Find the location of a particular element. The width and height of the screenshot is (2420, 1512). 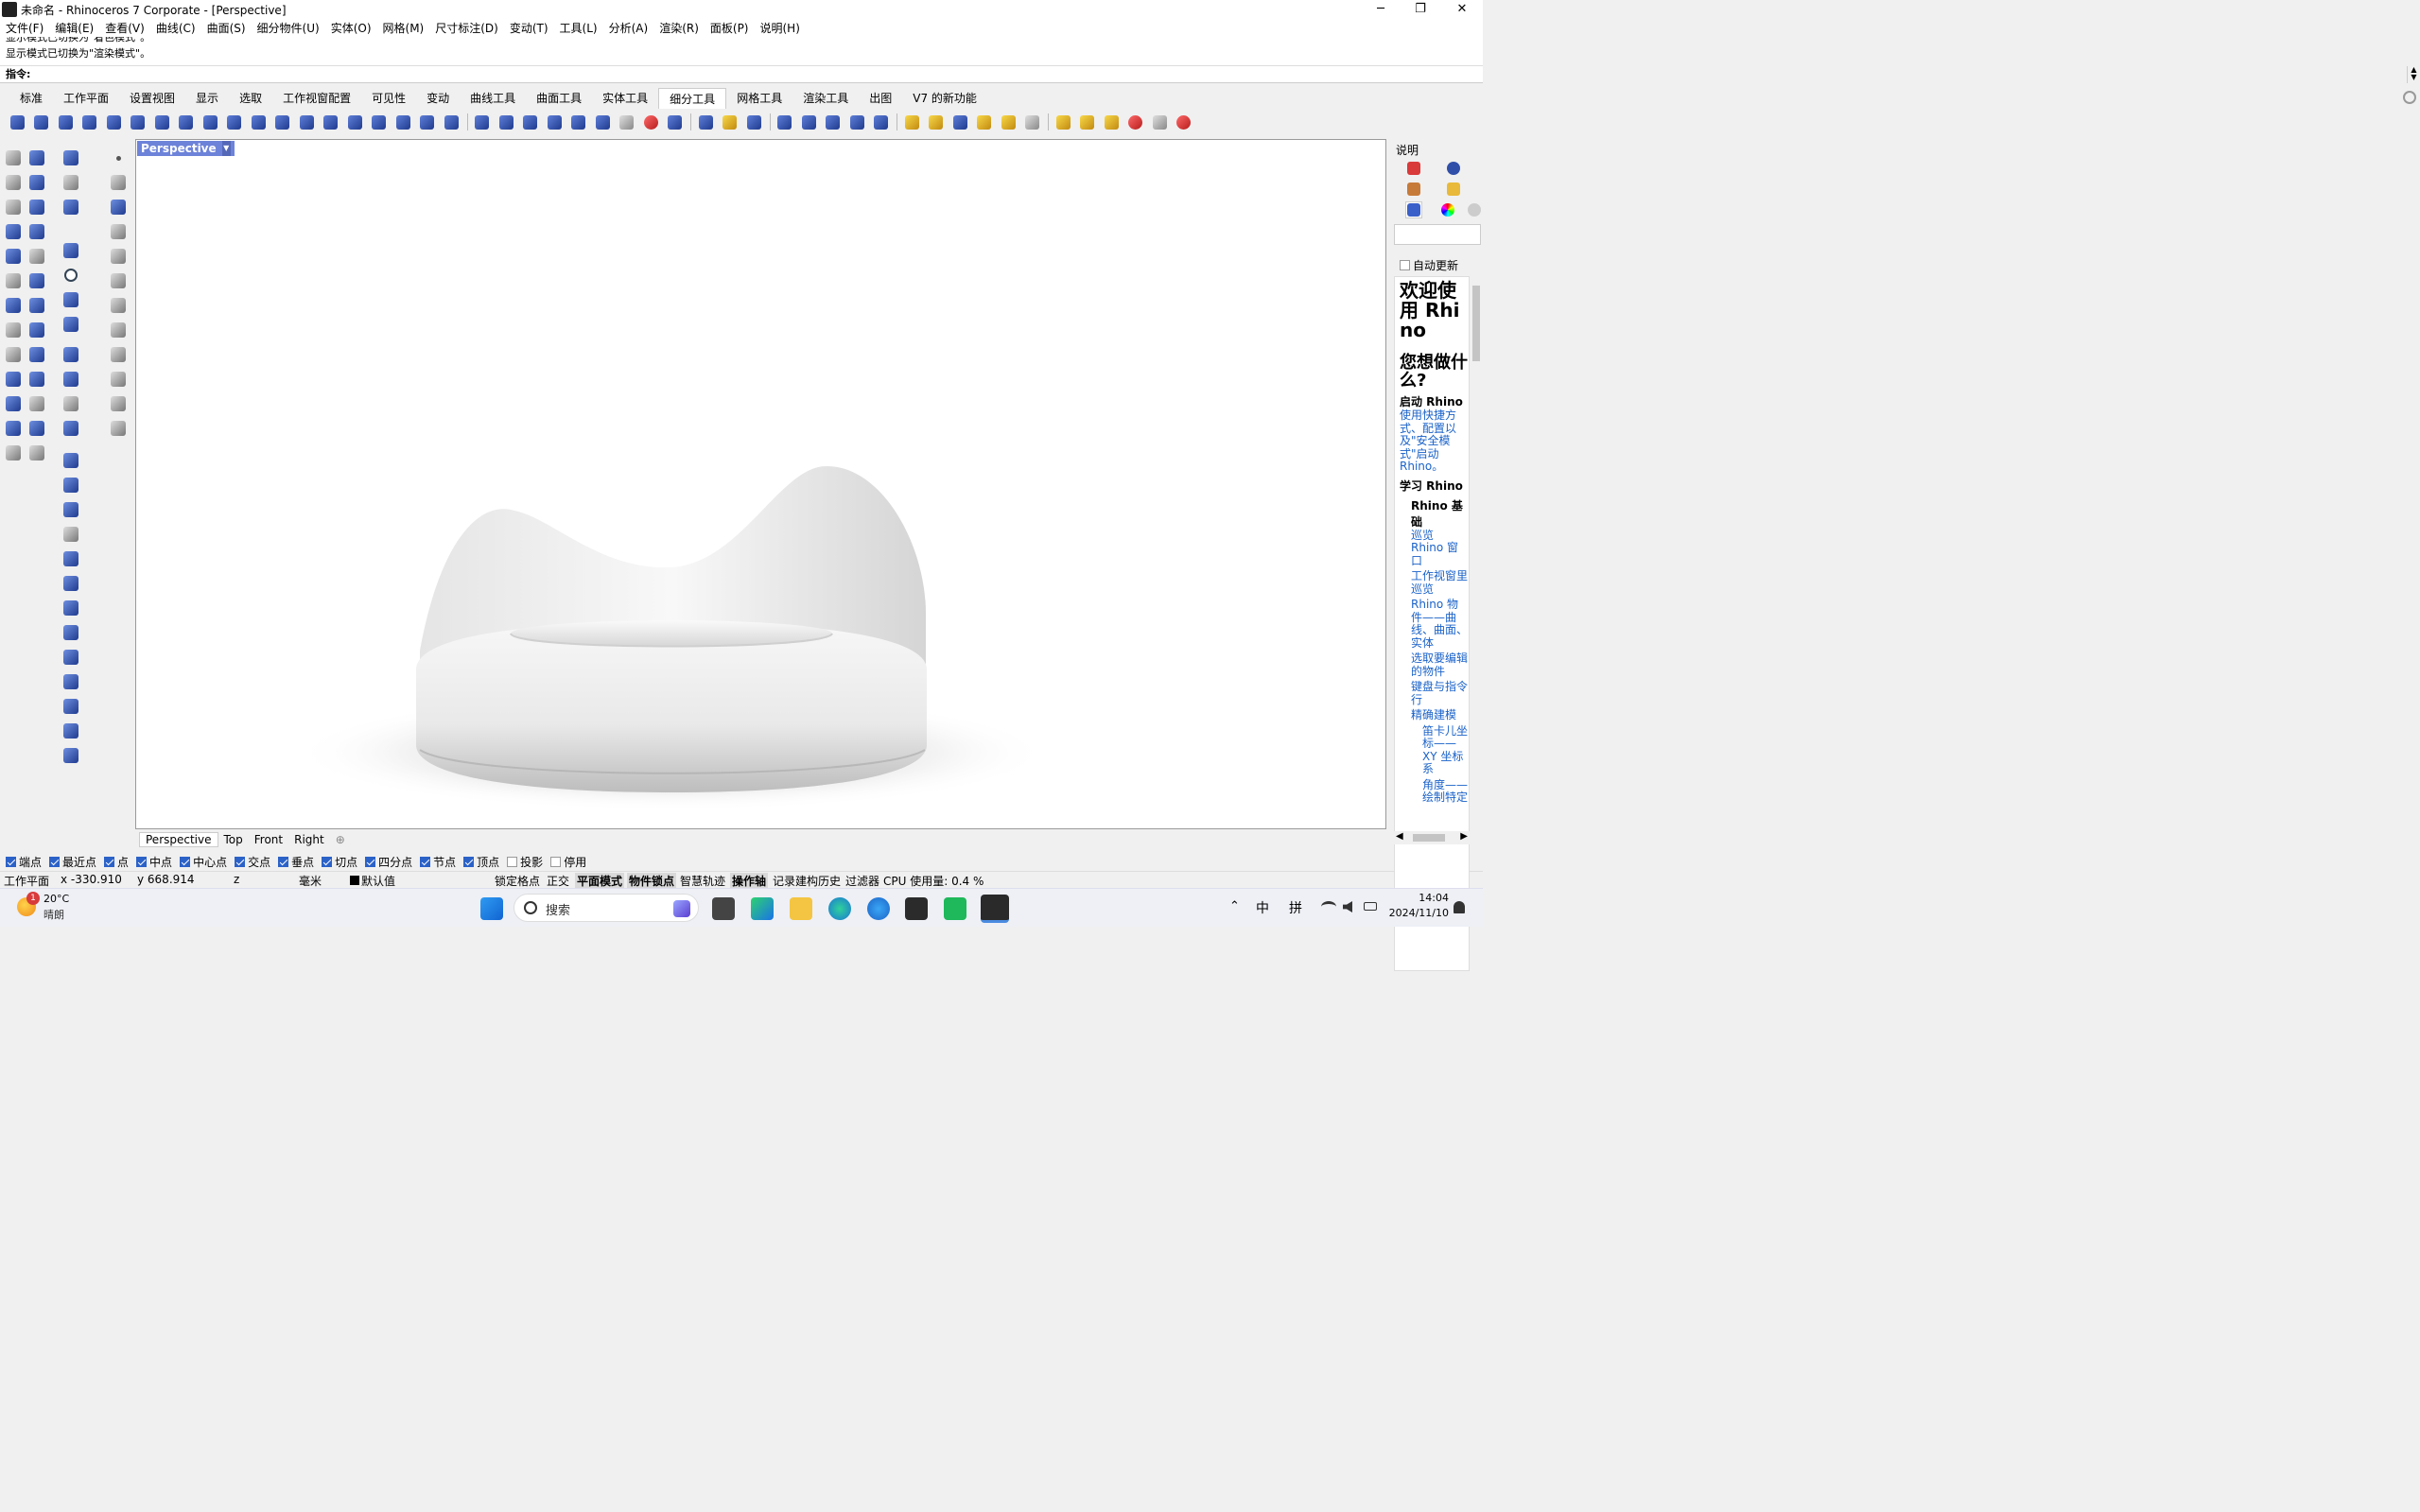

help-search-input is located at coordinates (1437, 235).